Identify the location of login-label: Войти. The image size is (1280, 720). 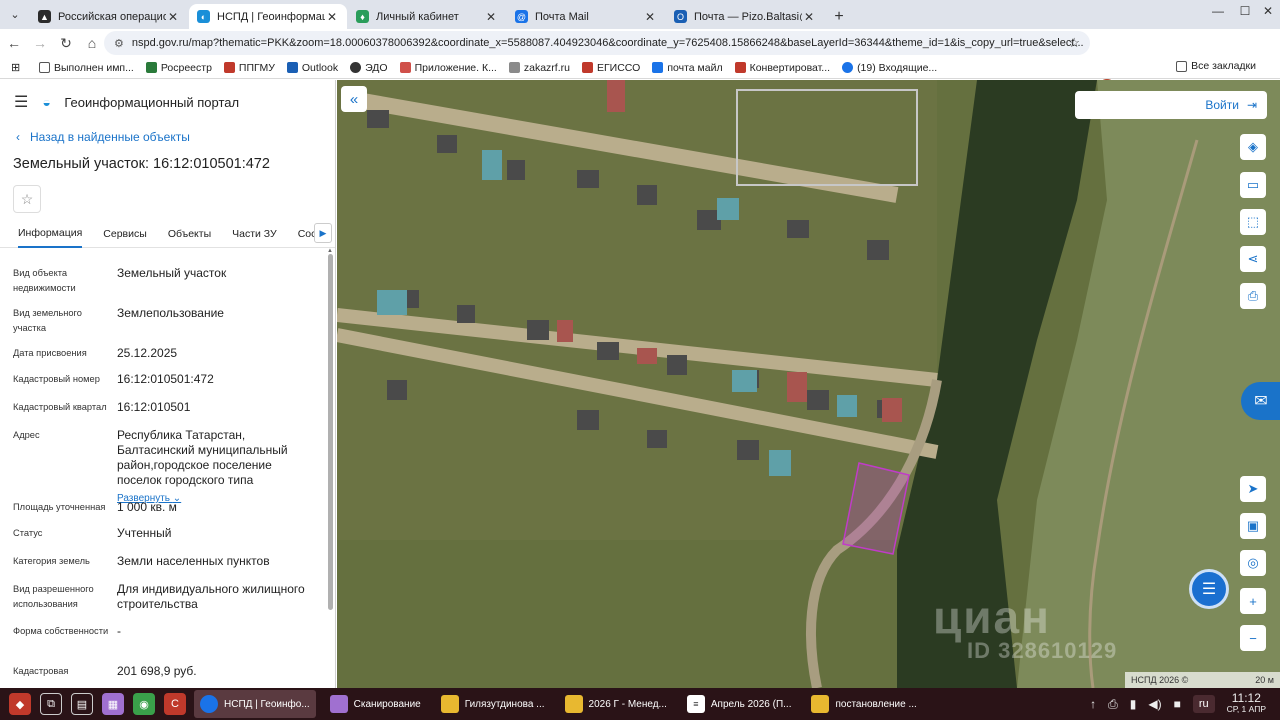
(1222, 105).